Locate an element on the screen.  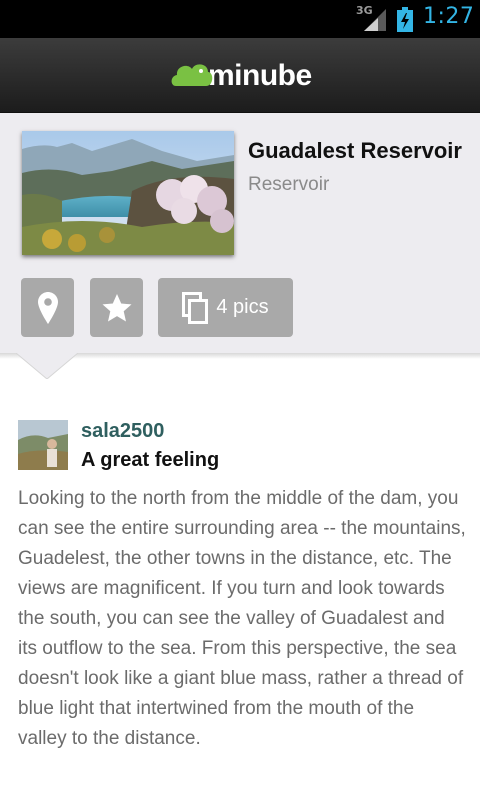
minube-logo: minube is located at coordinates (241, 76).